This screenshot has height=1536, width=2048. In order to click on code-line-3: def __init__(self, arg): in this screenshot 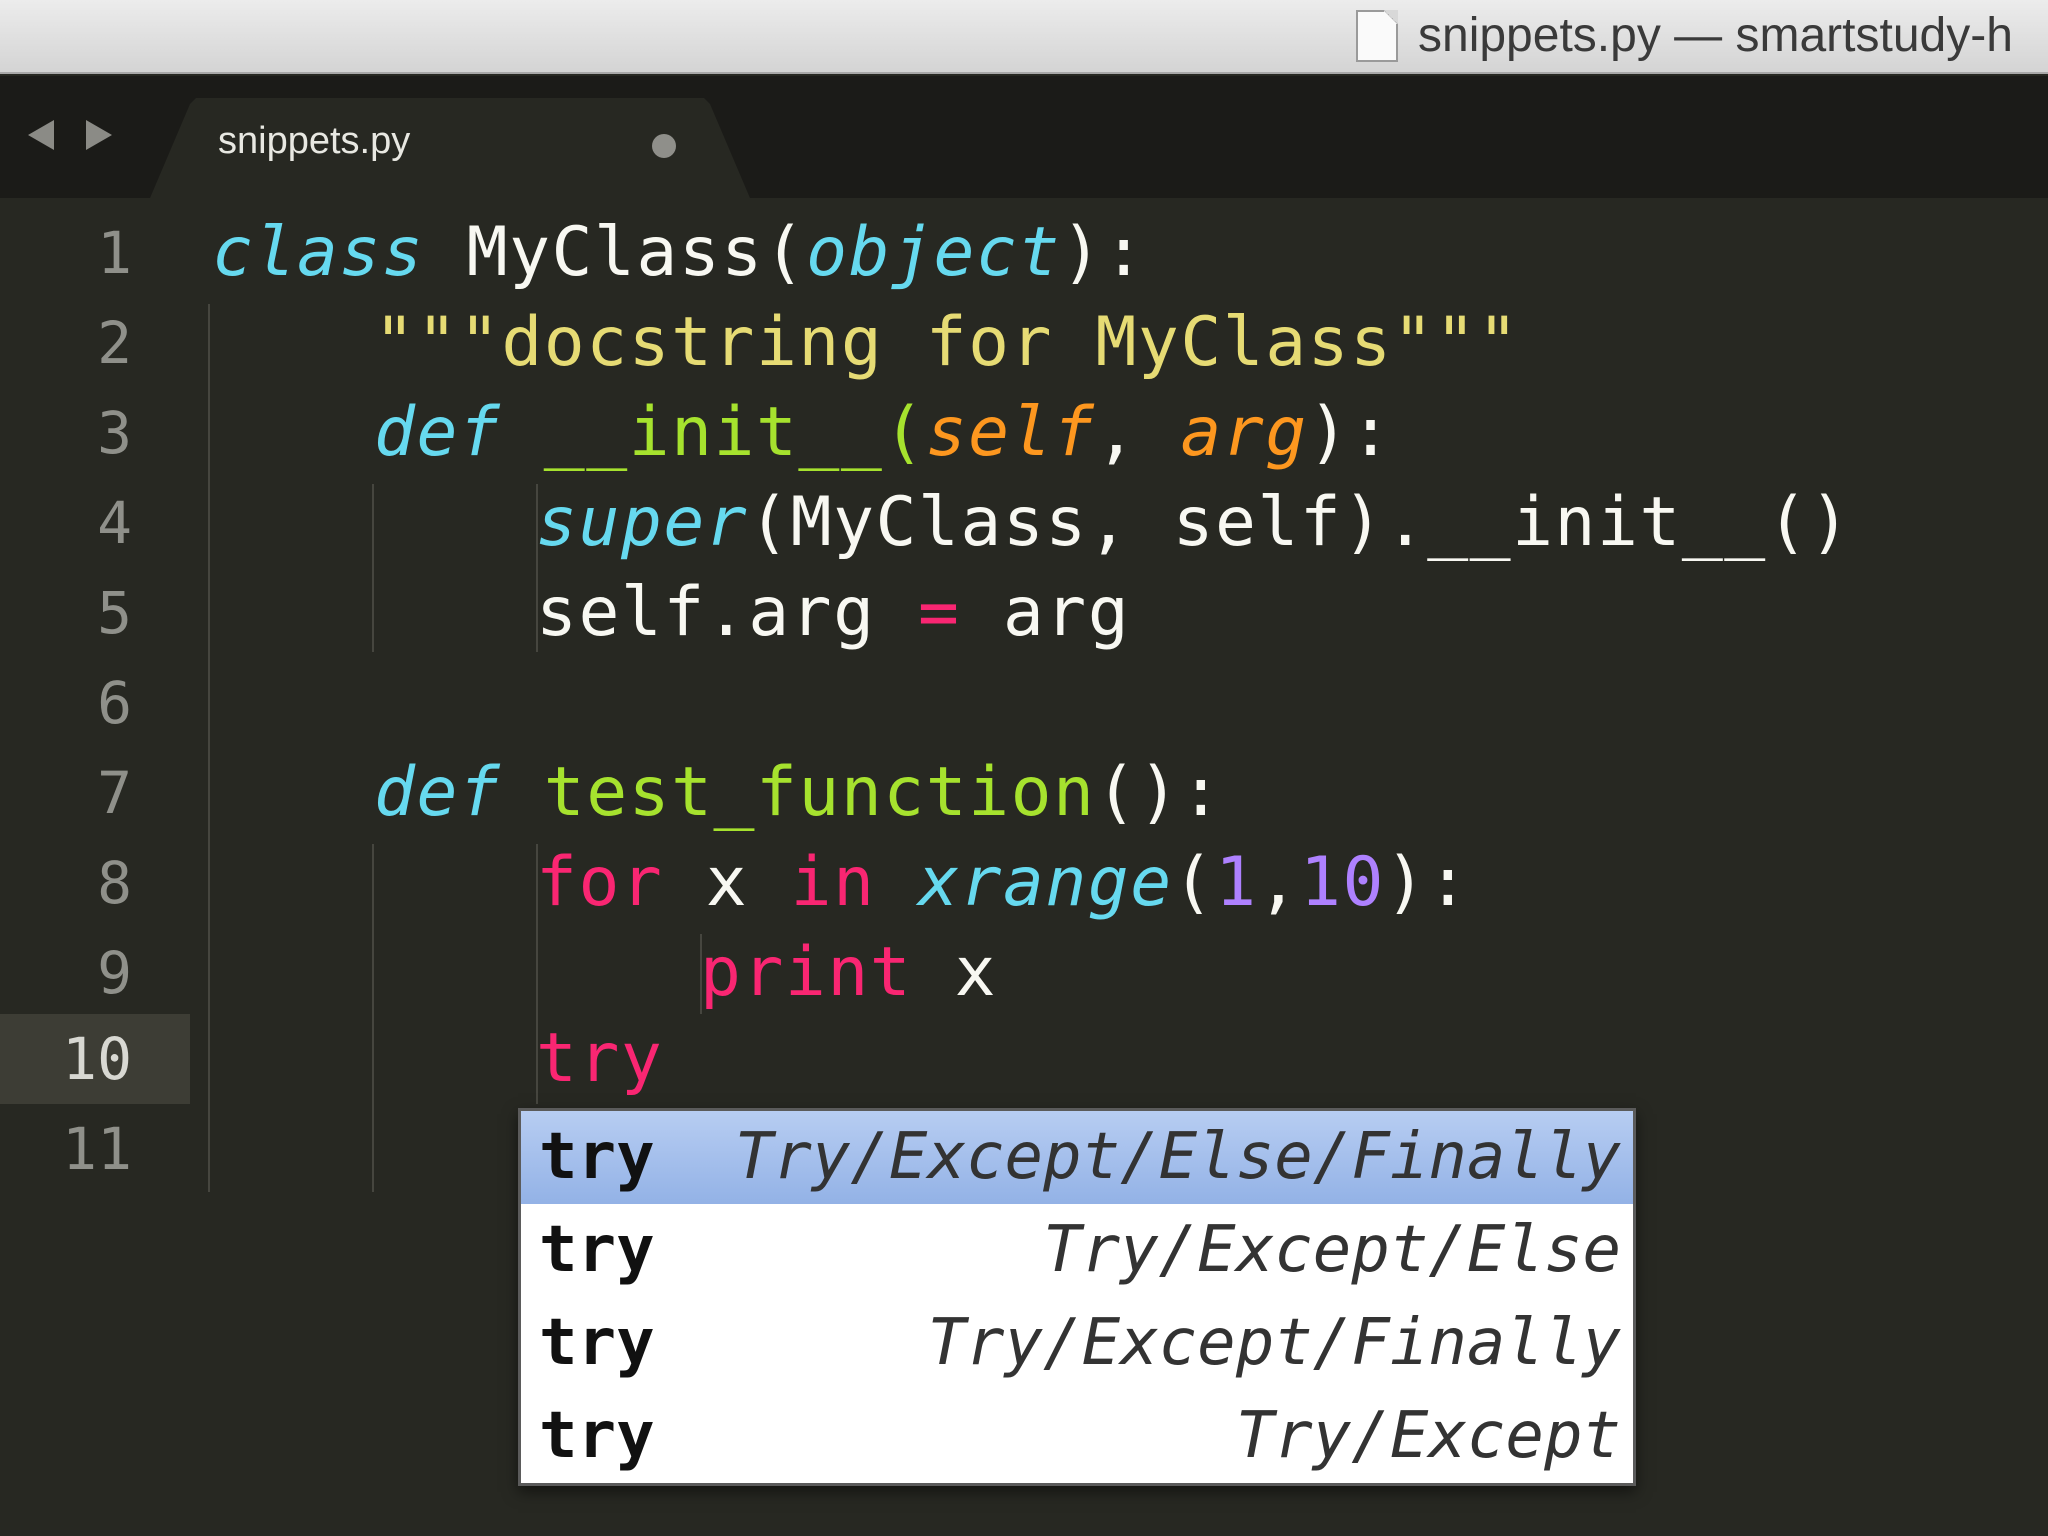, I will do `click(883, 433)`.